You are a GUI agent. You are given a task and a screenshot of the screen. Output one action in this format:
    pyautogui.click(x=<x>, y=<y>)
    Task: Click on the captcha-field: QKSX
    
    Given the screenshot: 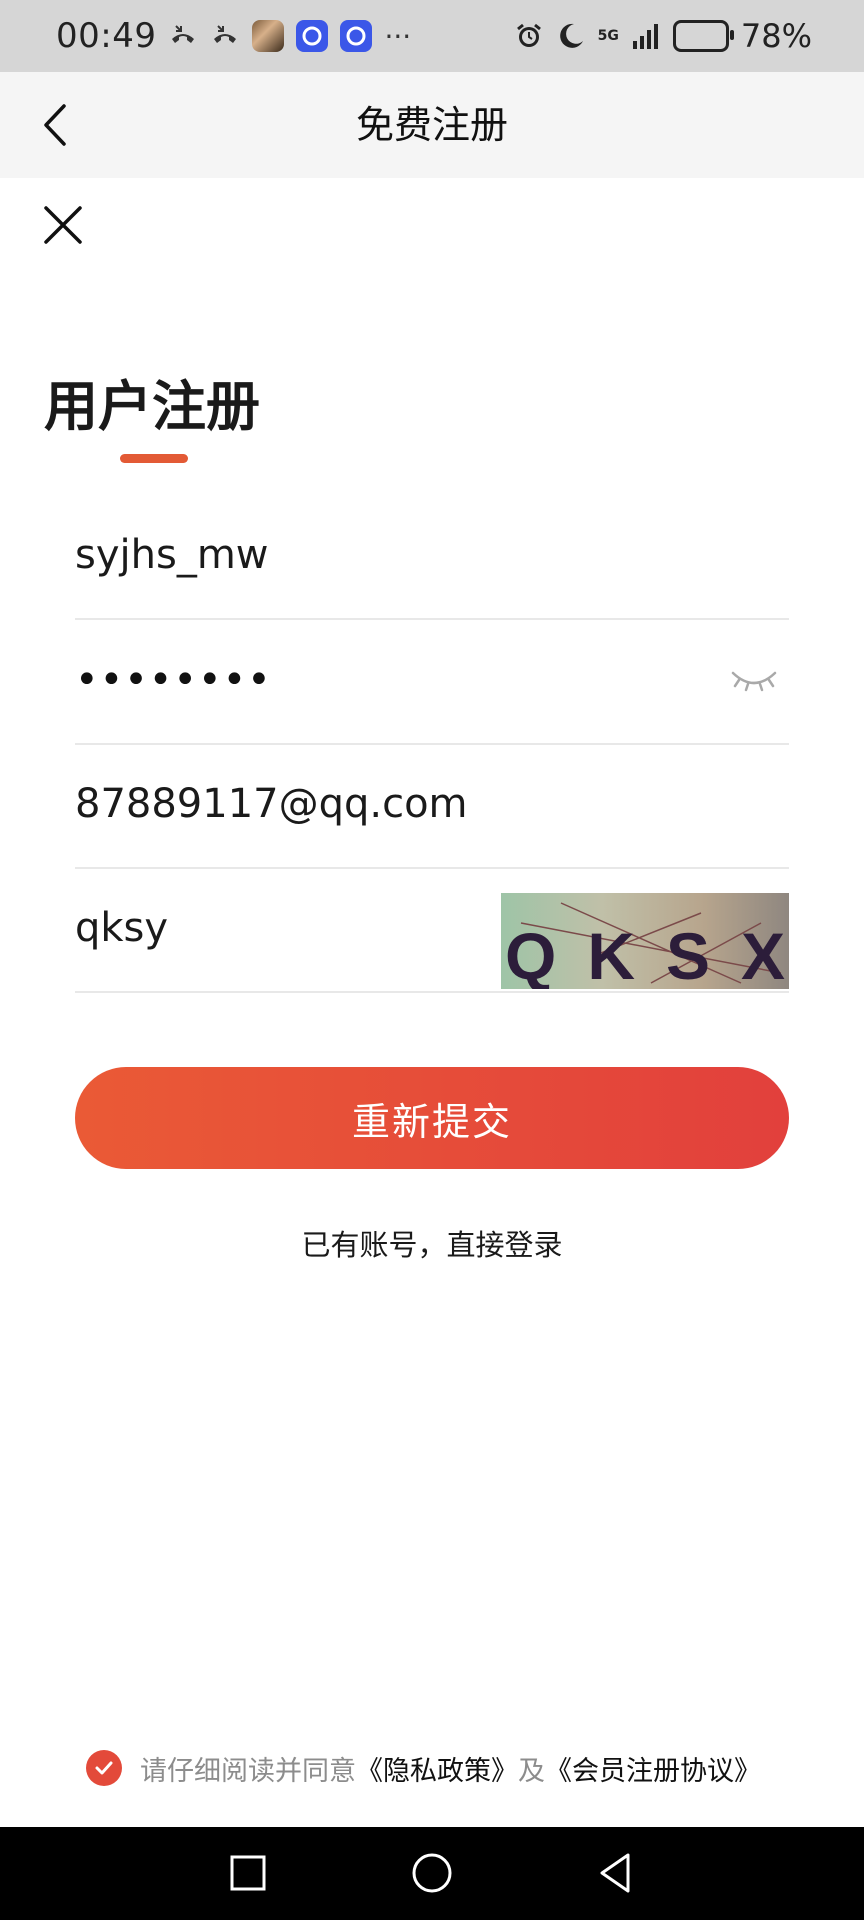 What is the action you would take?
    pyautogui.click(x=432, y=930)
    